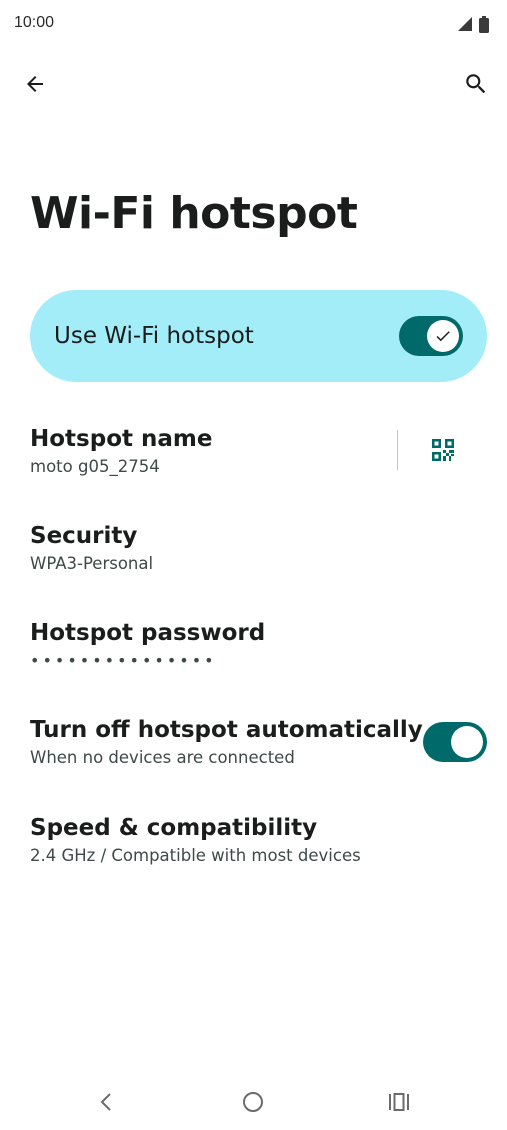 The height and width of the screenshot is (1130, 507). I want to click on turn-off-automatically-title: Turn off hotspot automatically, so click(226, 730).